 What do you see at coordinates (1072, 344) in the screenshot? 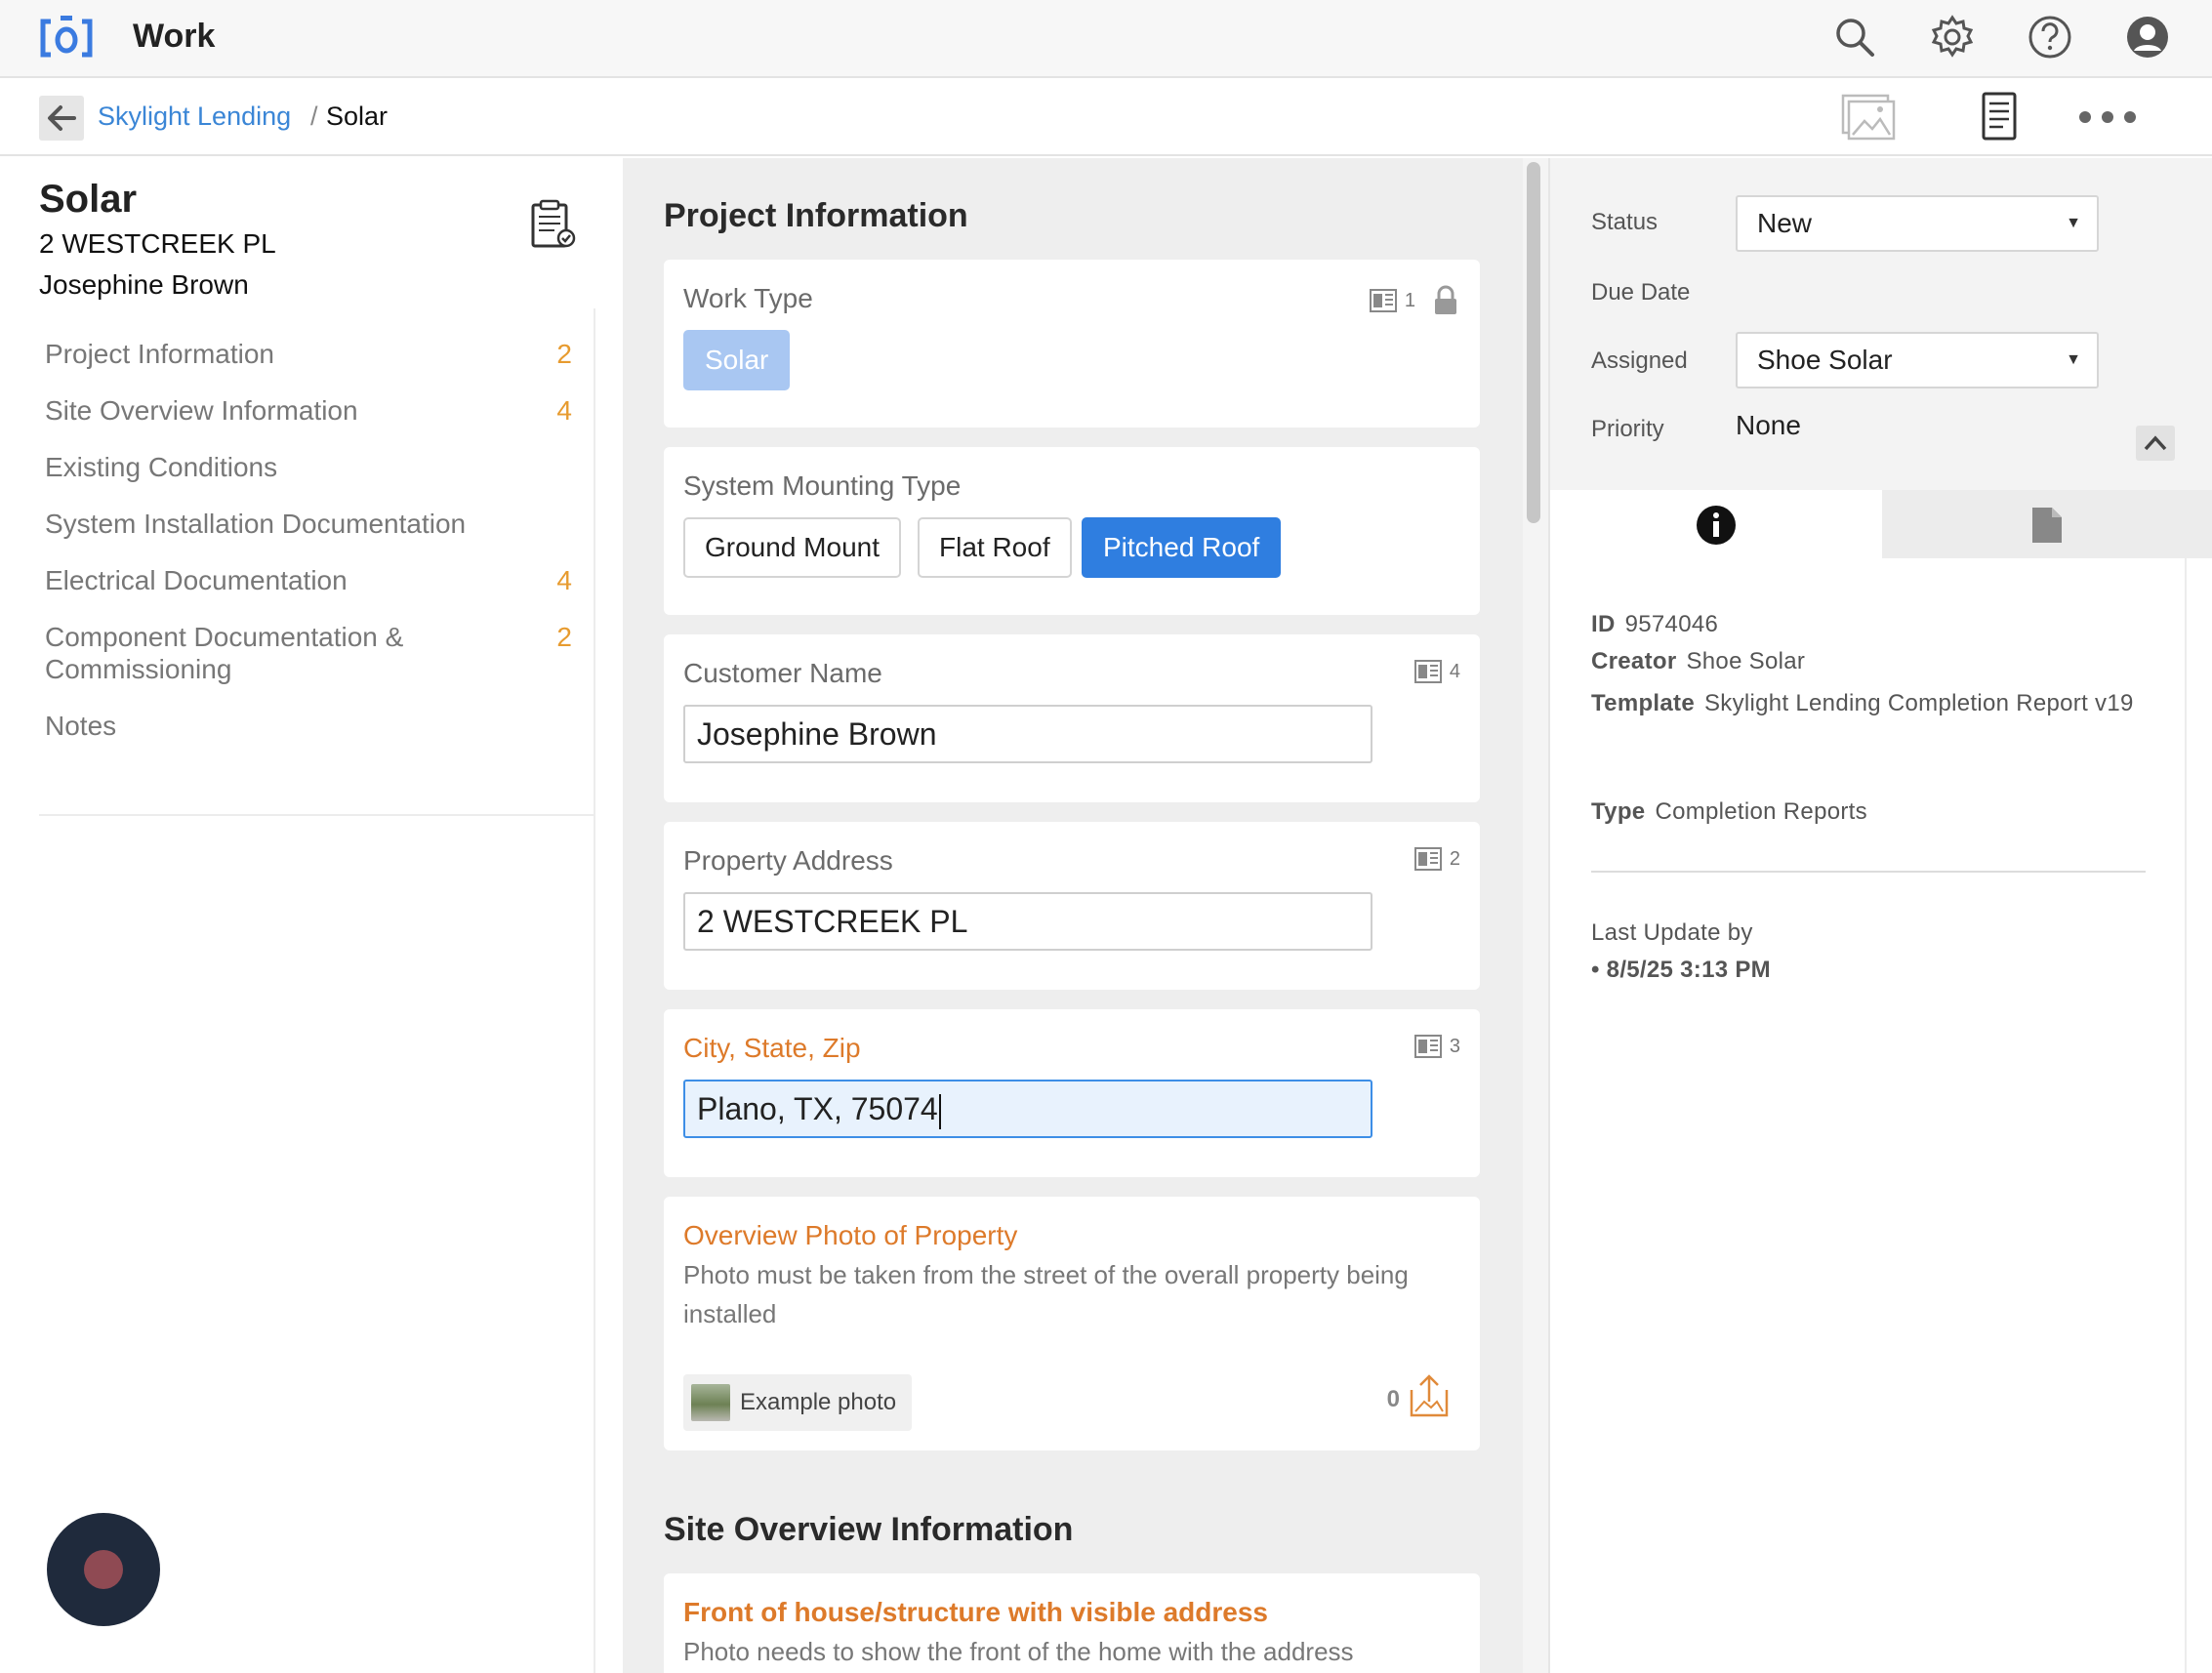
I see `field-card-work-type: Work Type 1 Solar` at bounding box center [1072, 344].